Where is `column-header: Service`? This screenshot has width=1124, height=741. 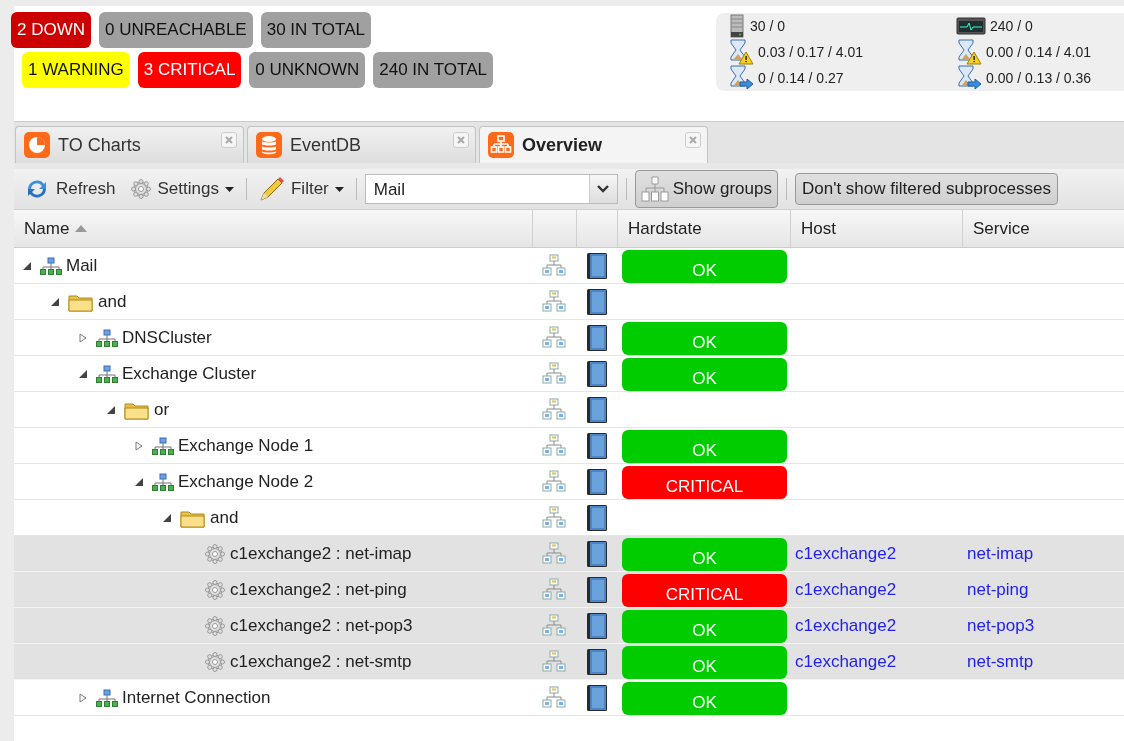
column-header: Service is located at coordinates (1001, 228).